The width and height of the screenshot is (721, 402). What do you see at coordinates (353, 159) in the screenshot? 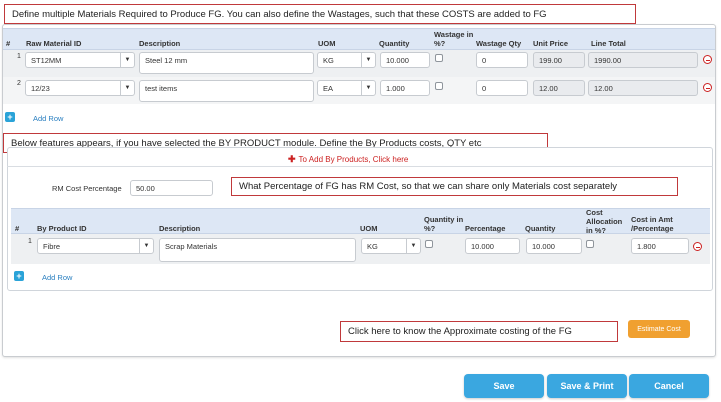
I see `add-by-products-text: To Add By Products, Click here` at bounding box center [353, 159].